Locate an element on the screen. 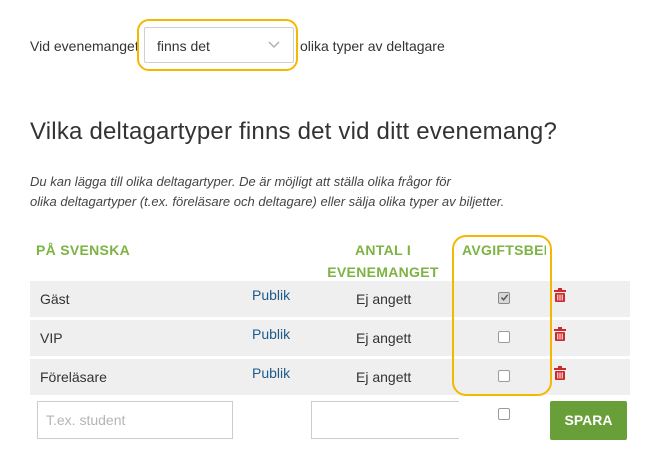 Image resolution: width=656 pixels, height=453 pixels. table-row: Gäst Publik Ej angett is located at coordinates (330, 299).